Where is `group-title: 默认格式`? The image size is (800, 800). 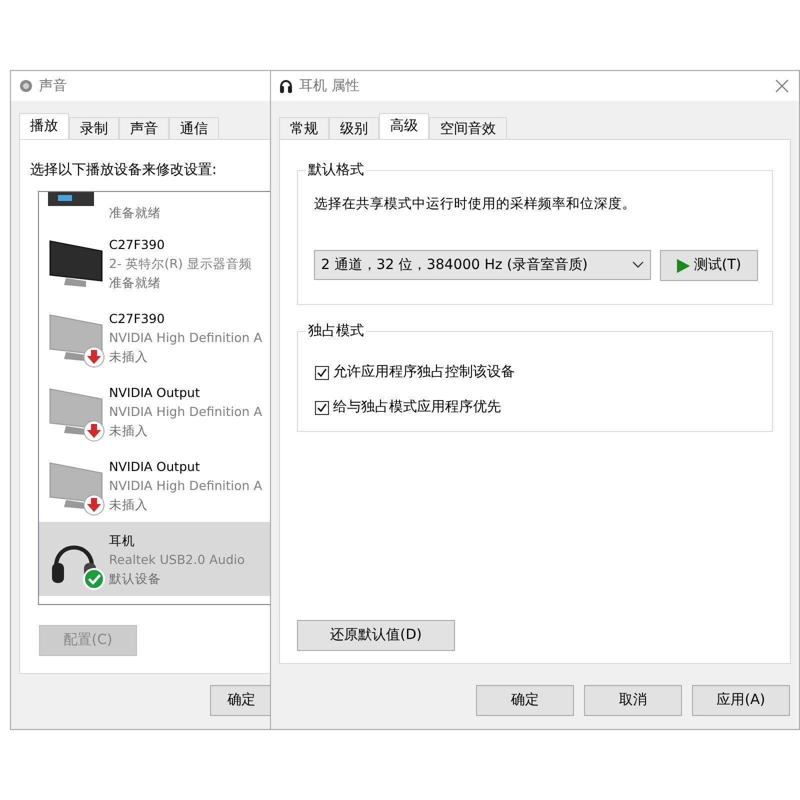
group-title: 默认格式 is located at coordinates (336, 170).